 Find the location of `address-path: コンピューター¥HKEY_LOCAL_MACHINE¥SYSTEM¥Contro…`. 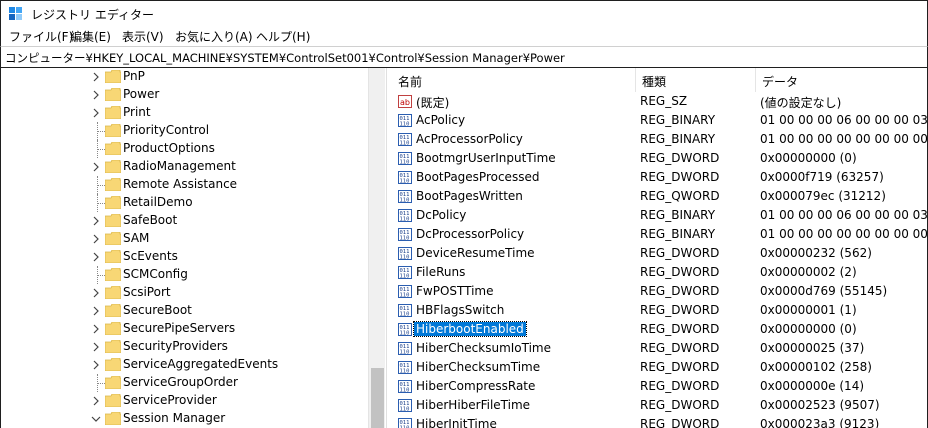

address-path: コンピューター¥HKEY_LOCAL_MACHINE¥SYSTEM¥Contro… is located at coordinates (285, 58).